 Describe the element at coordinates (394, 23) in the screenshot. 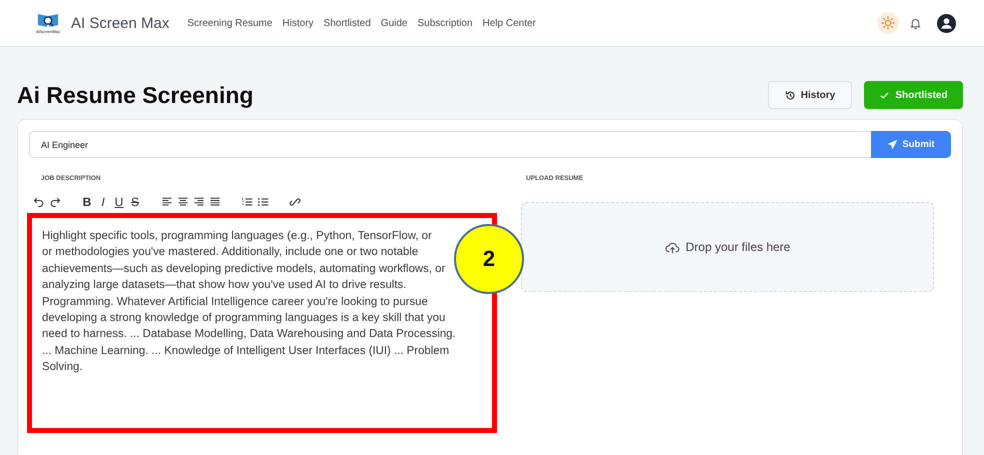

I see `nav-link: Guide` at that location.